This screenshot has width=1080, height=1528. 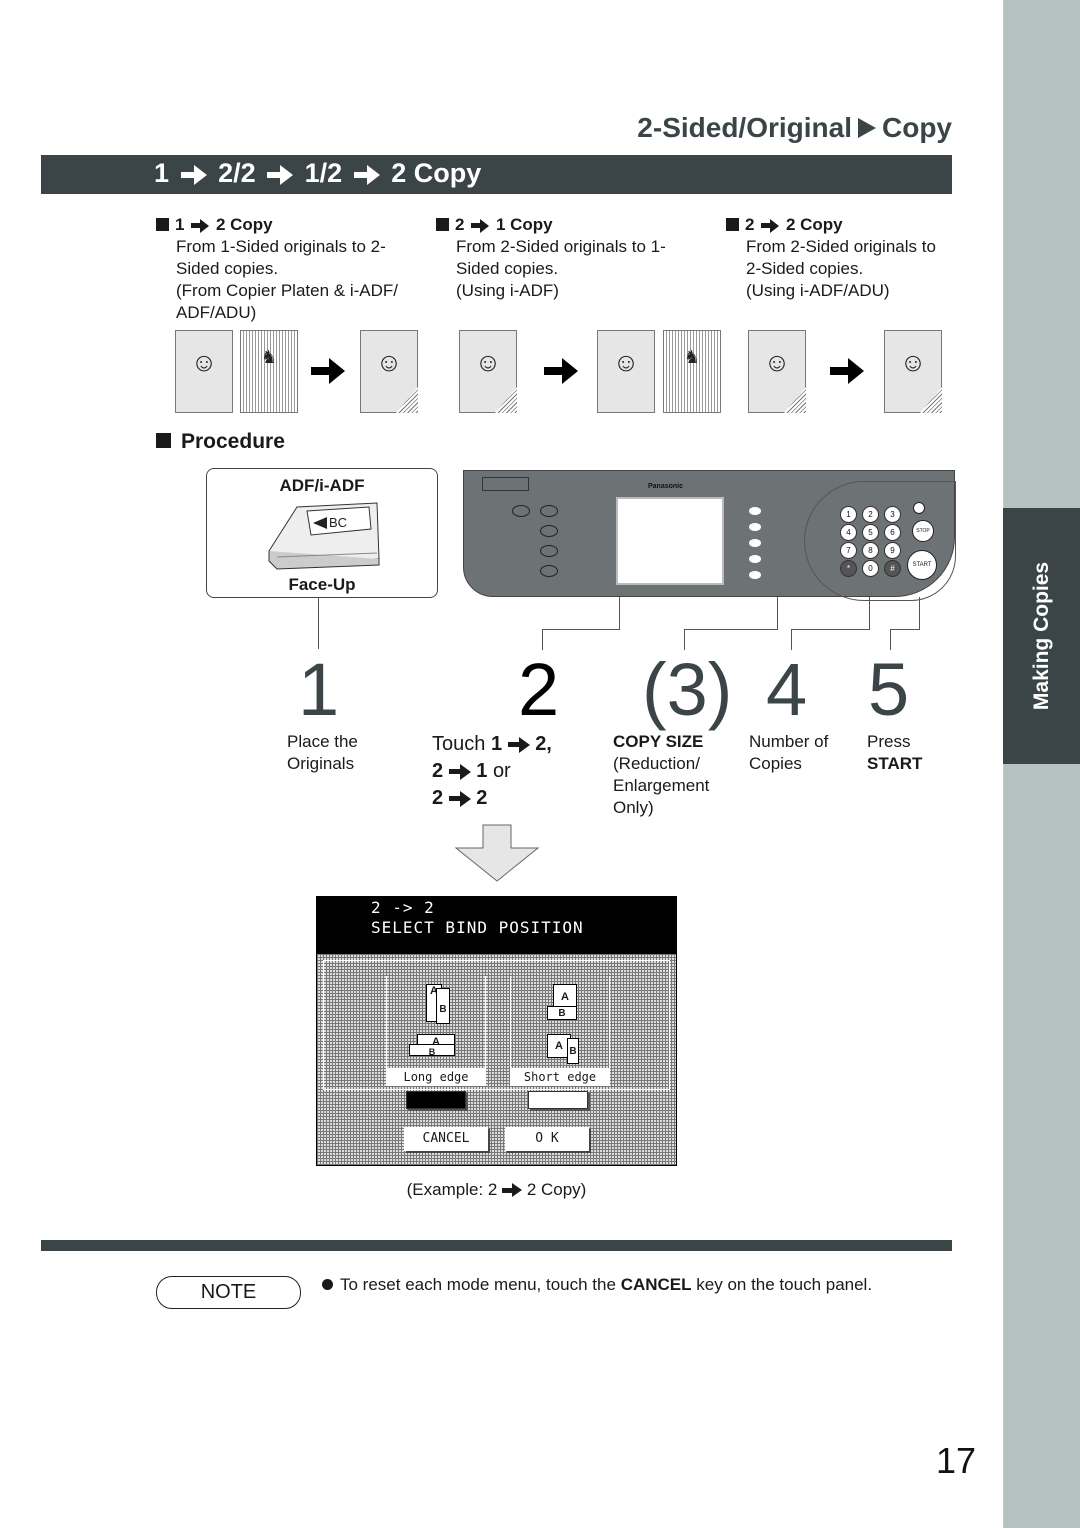 What do you see at coordinates (322, 485) in the screenshot?
I see `adf-title: ADF/i-ADF` at bounding box center [322, 485].